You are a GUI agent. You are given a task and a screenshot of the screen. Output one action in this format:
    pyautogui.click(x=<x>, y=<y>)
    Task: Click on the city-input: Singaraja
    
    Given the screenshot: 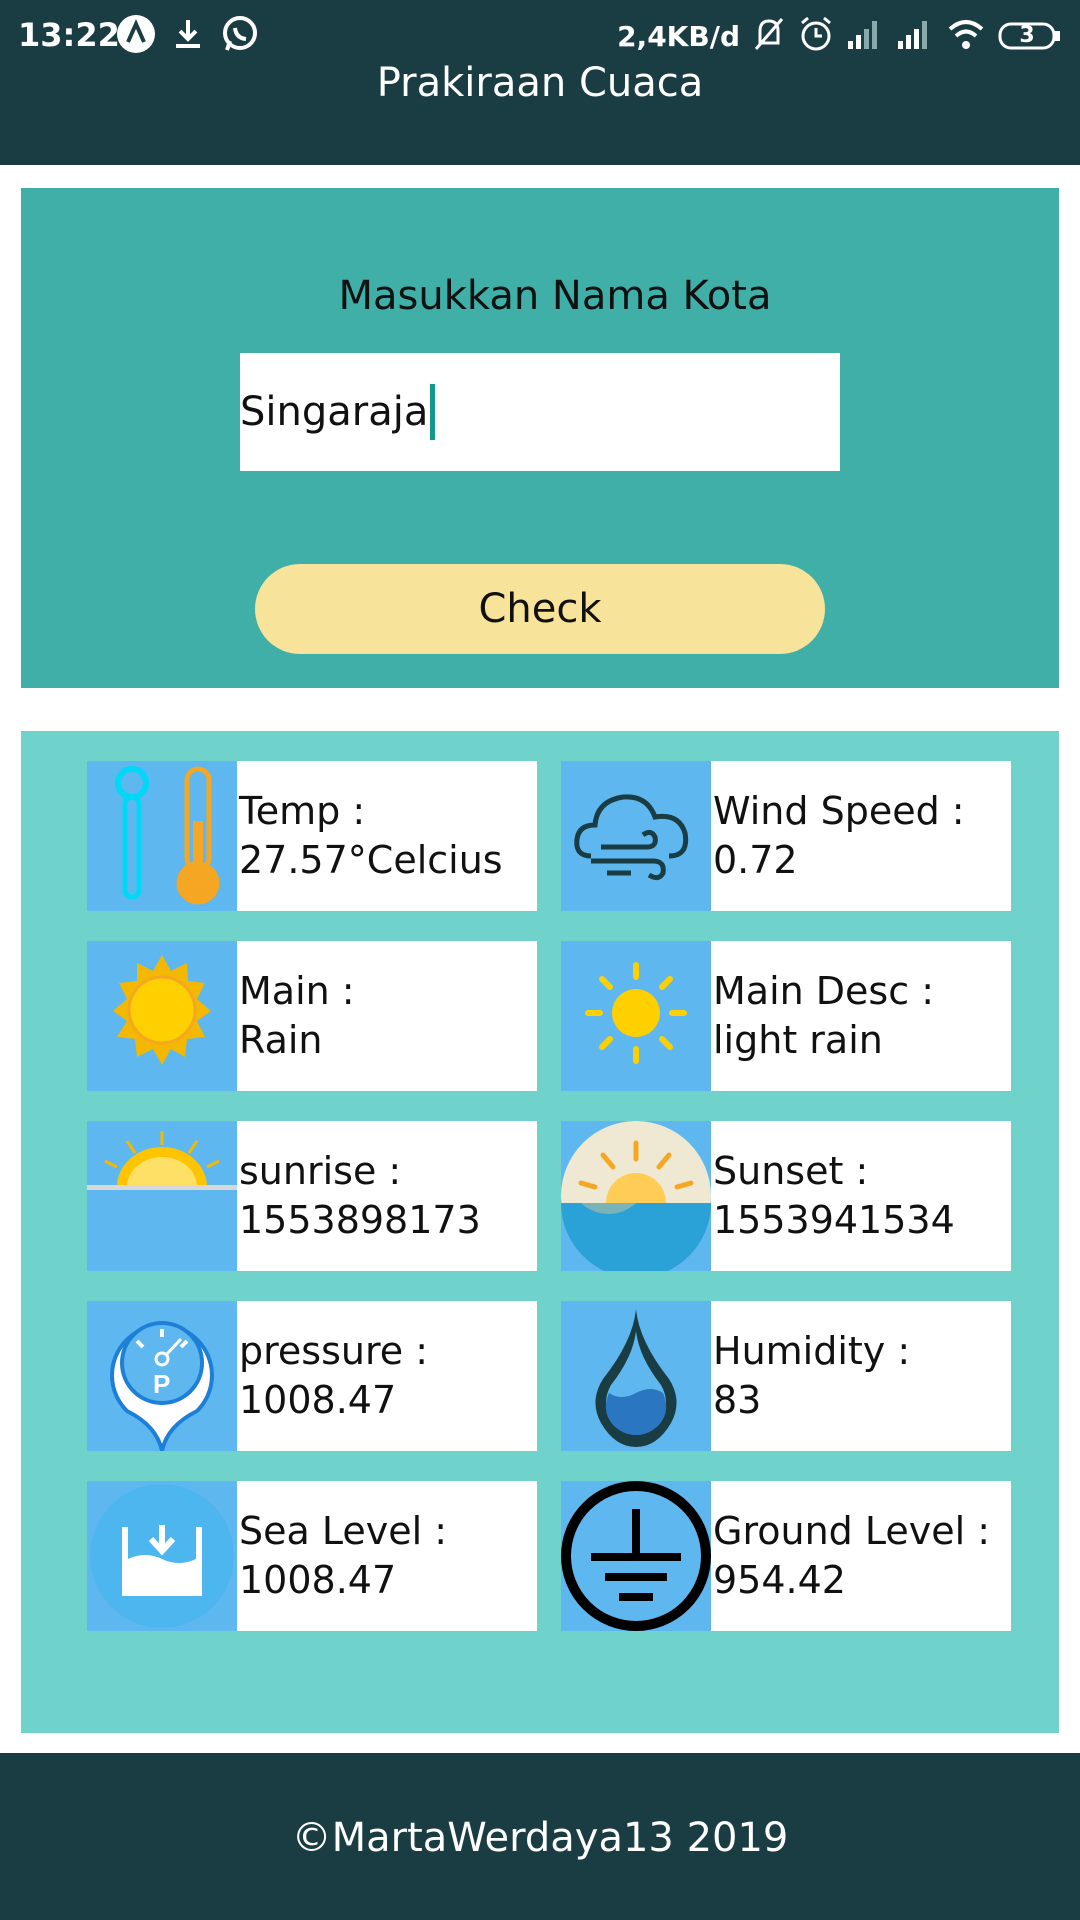 What is the action you would take?
    pyautogui.click(x=540, y=412)
    